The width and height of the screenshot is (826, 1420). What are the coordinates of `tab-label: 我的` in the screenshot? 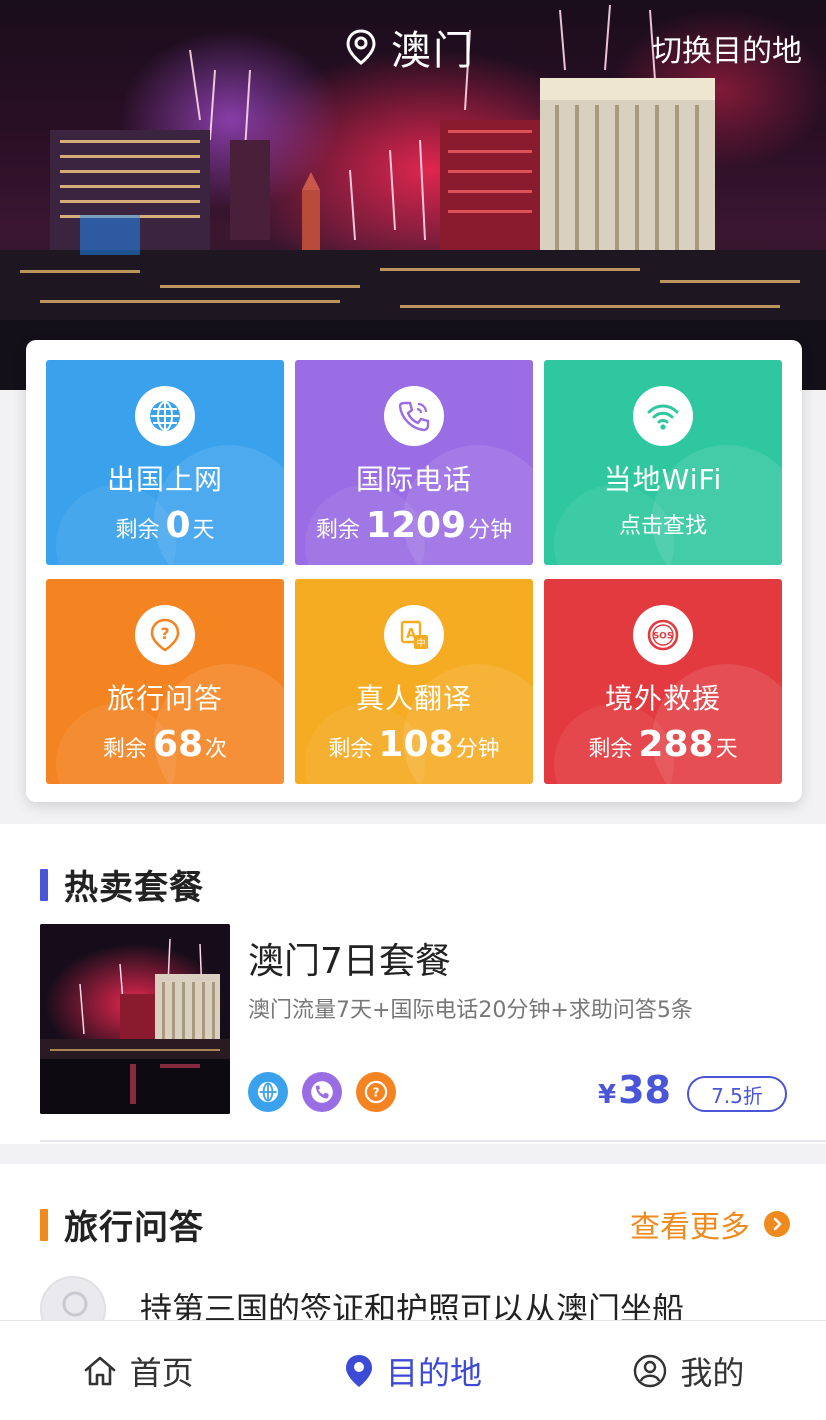 It's located at (712, 1372).